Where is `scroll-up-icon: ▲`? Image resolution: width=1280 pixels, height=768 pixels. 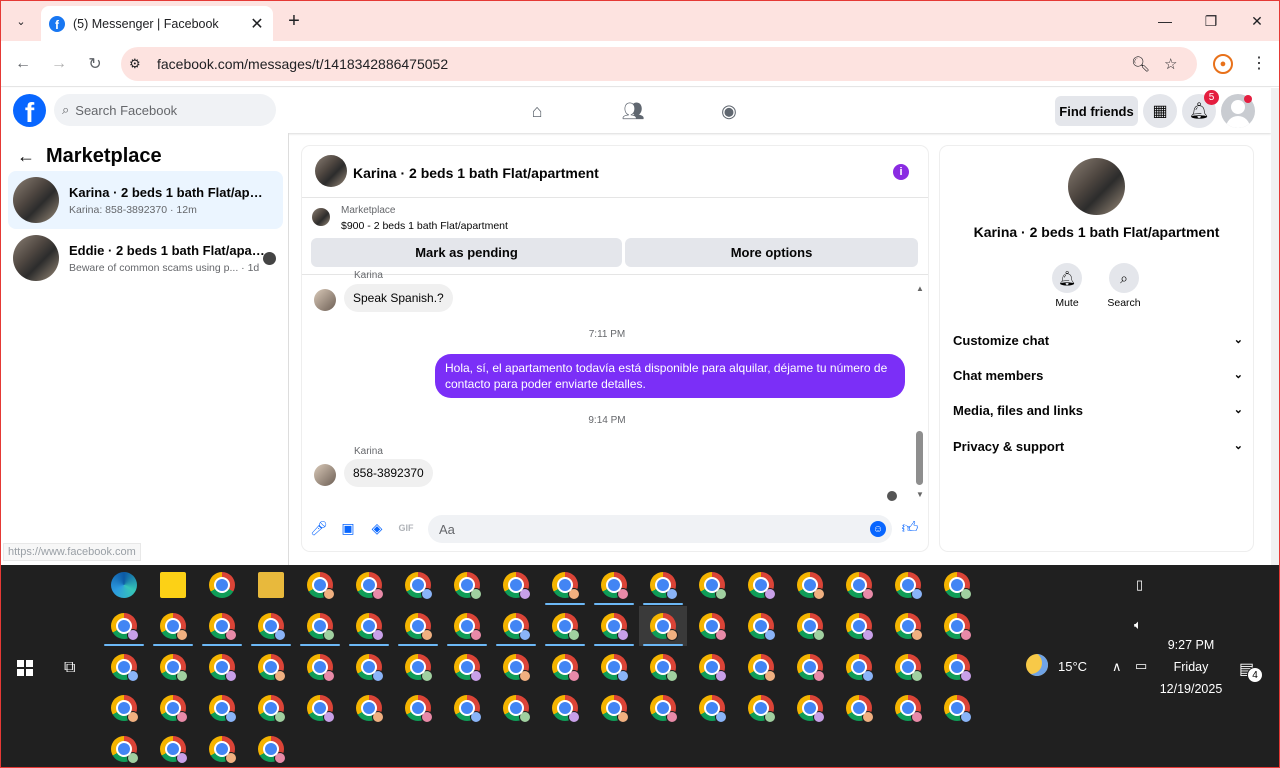 scroll-up-icon: ▲ is located at coordinates (920, 288).